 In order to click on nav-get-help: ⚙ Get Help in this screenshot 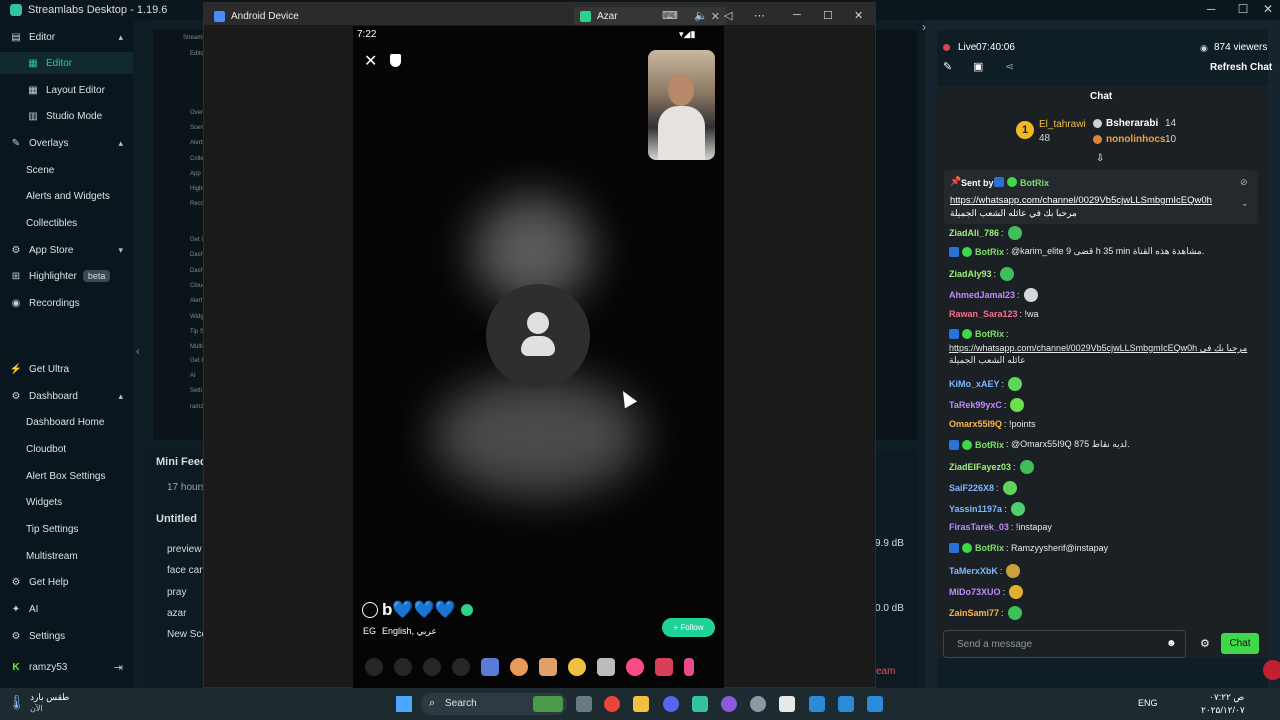, I will do `click(66, 582)`.